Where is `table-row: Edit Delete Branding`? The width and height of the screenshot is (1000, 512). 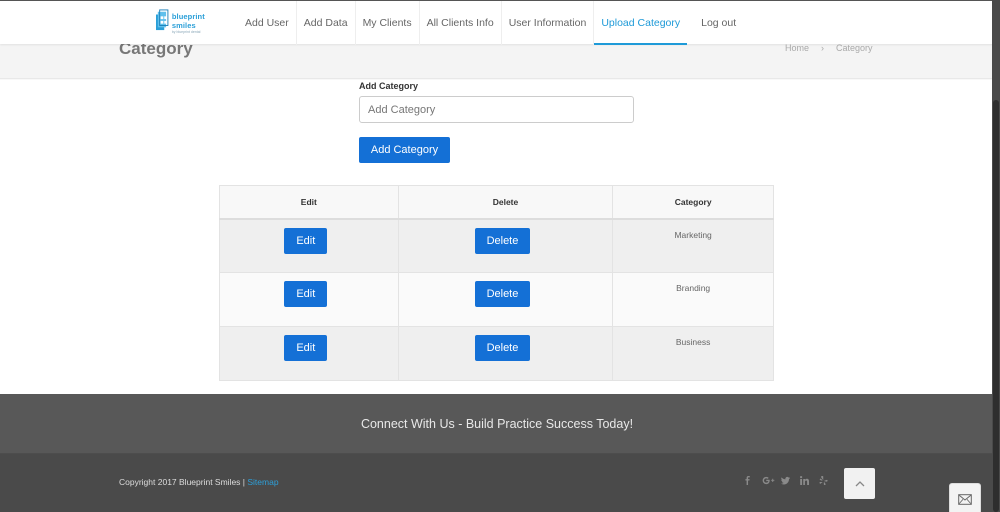 table-row: Edit Delete Branding is located at coordinates (496, 299).